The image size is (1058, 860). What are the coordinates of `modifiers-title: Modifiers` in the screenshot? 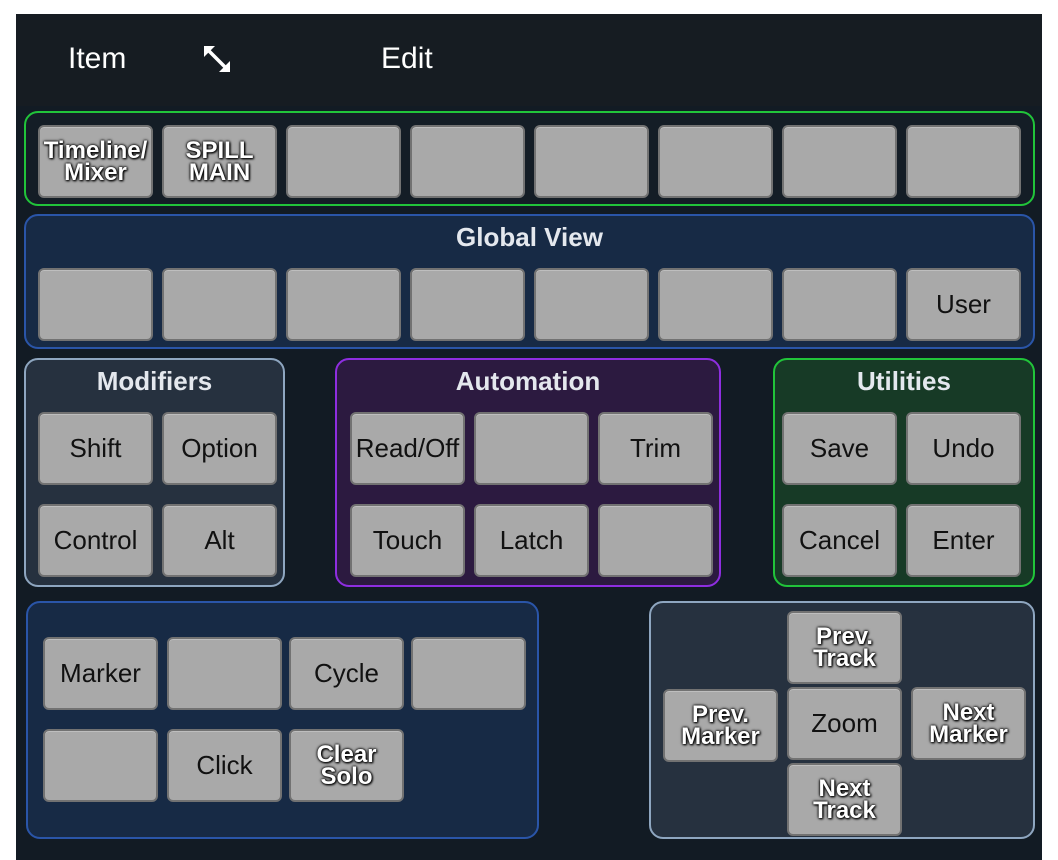 It's located at (154, 381).